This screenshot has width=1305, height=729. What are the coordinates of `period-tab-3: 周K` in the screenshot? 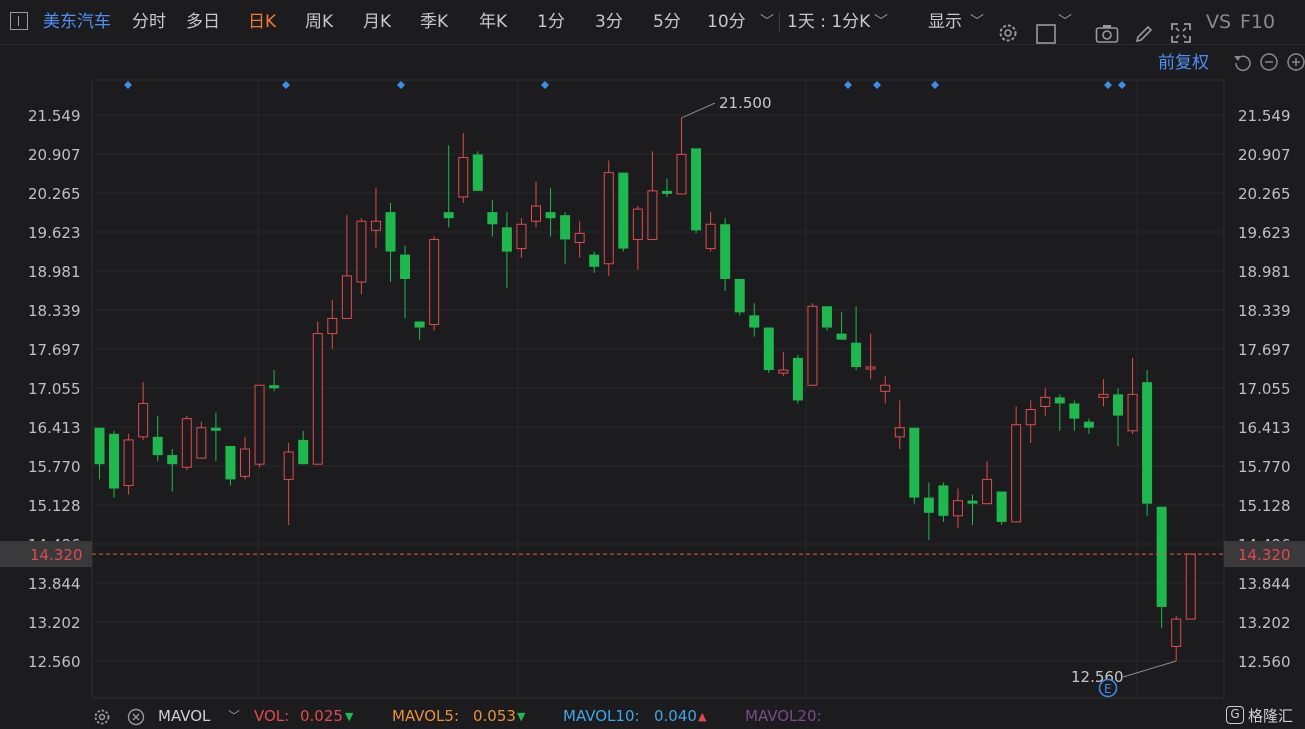 It's located at (319, 22).